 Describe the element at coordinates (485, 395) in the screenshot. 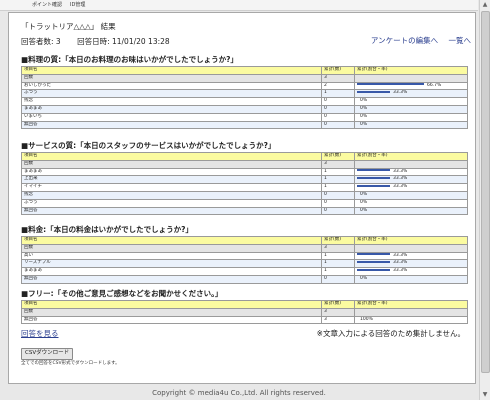

I see `scroll-down-arrow-icon: ▼` at that location.